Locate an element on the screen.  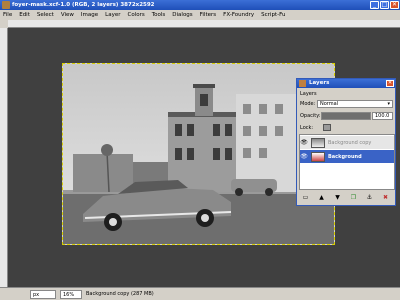
lock-alpha-checkbox is located at coordinates (327, 127).